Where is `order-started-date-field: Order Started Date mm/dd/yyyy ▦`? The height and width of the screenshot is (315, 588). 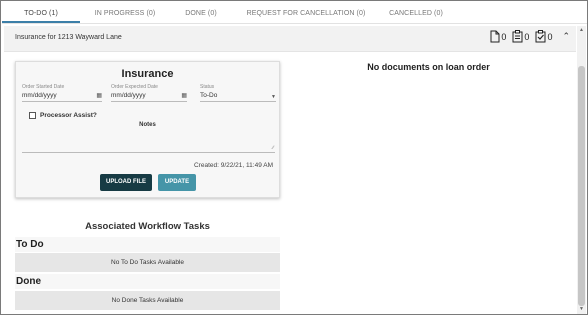
order-started-date-field: Order Started Date mm/dd/yyyy ▦ is located at coordinates (62, 93).